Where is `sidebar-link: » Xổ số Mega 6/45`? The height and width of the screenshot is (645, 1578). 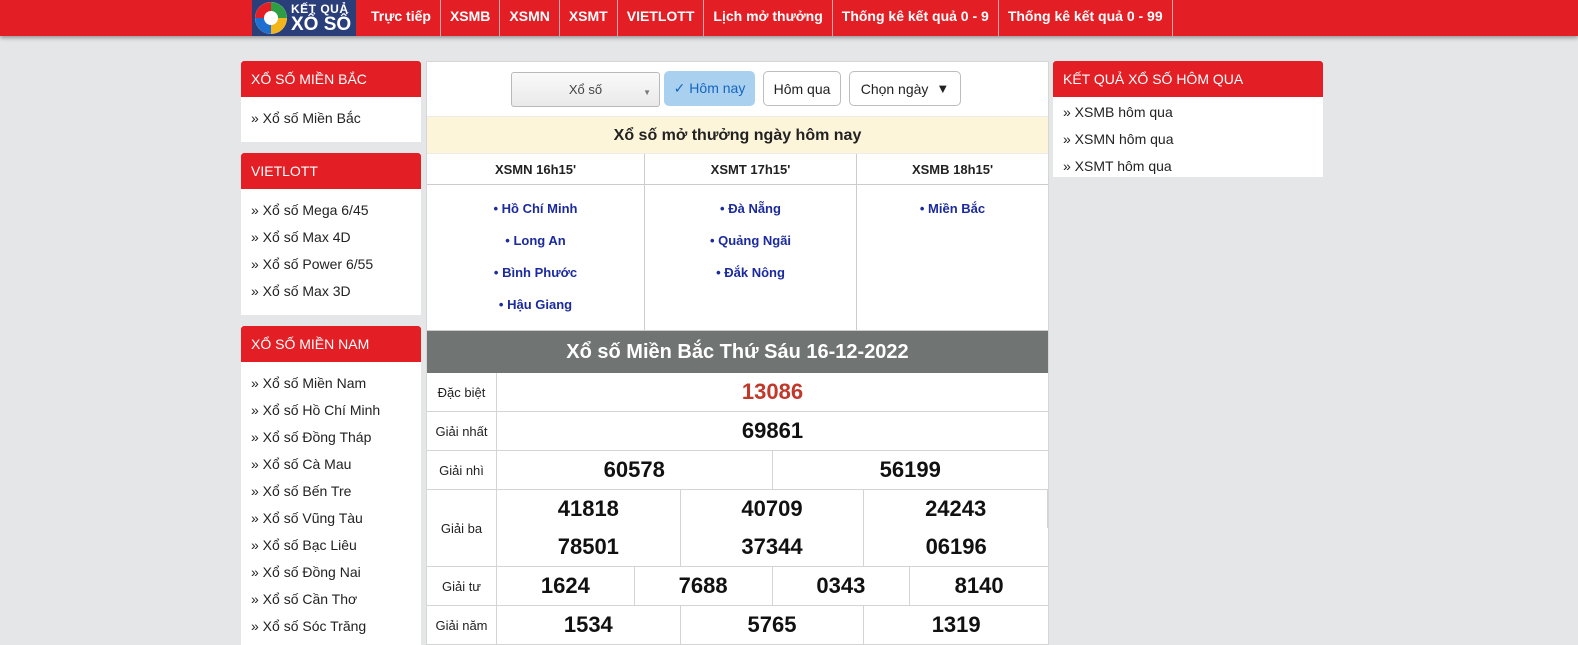 sidebar-link: » Xổ số Mega 6/45 is located at coordinates (336, 210).